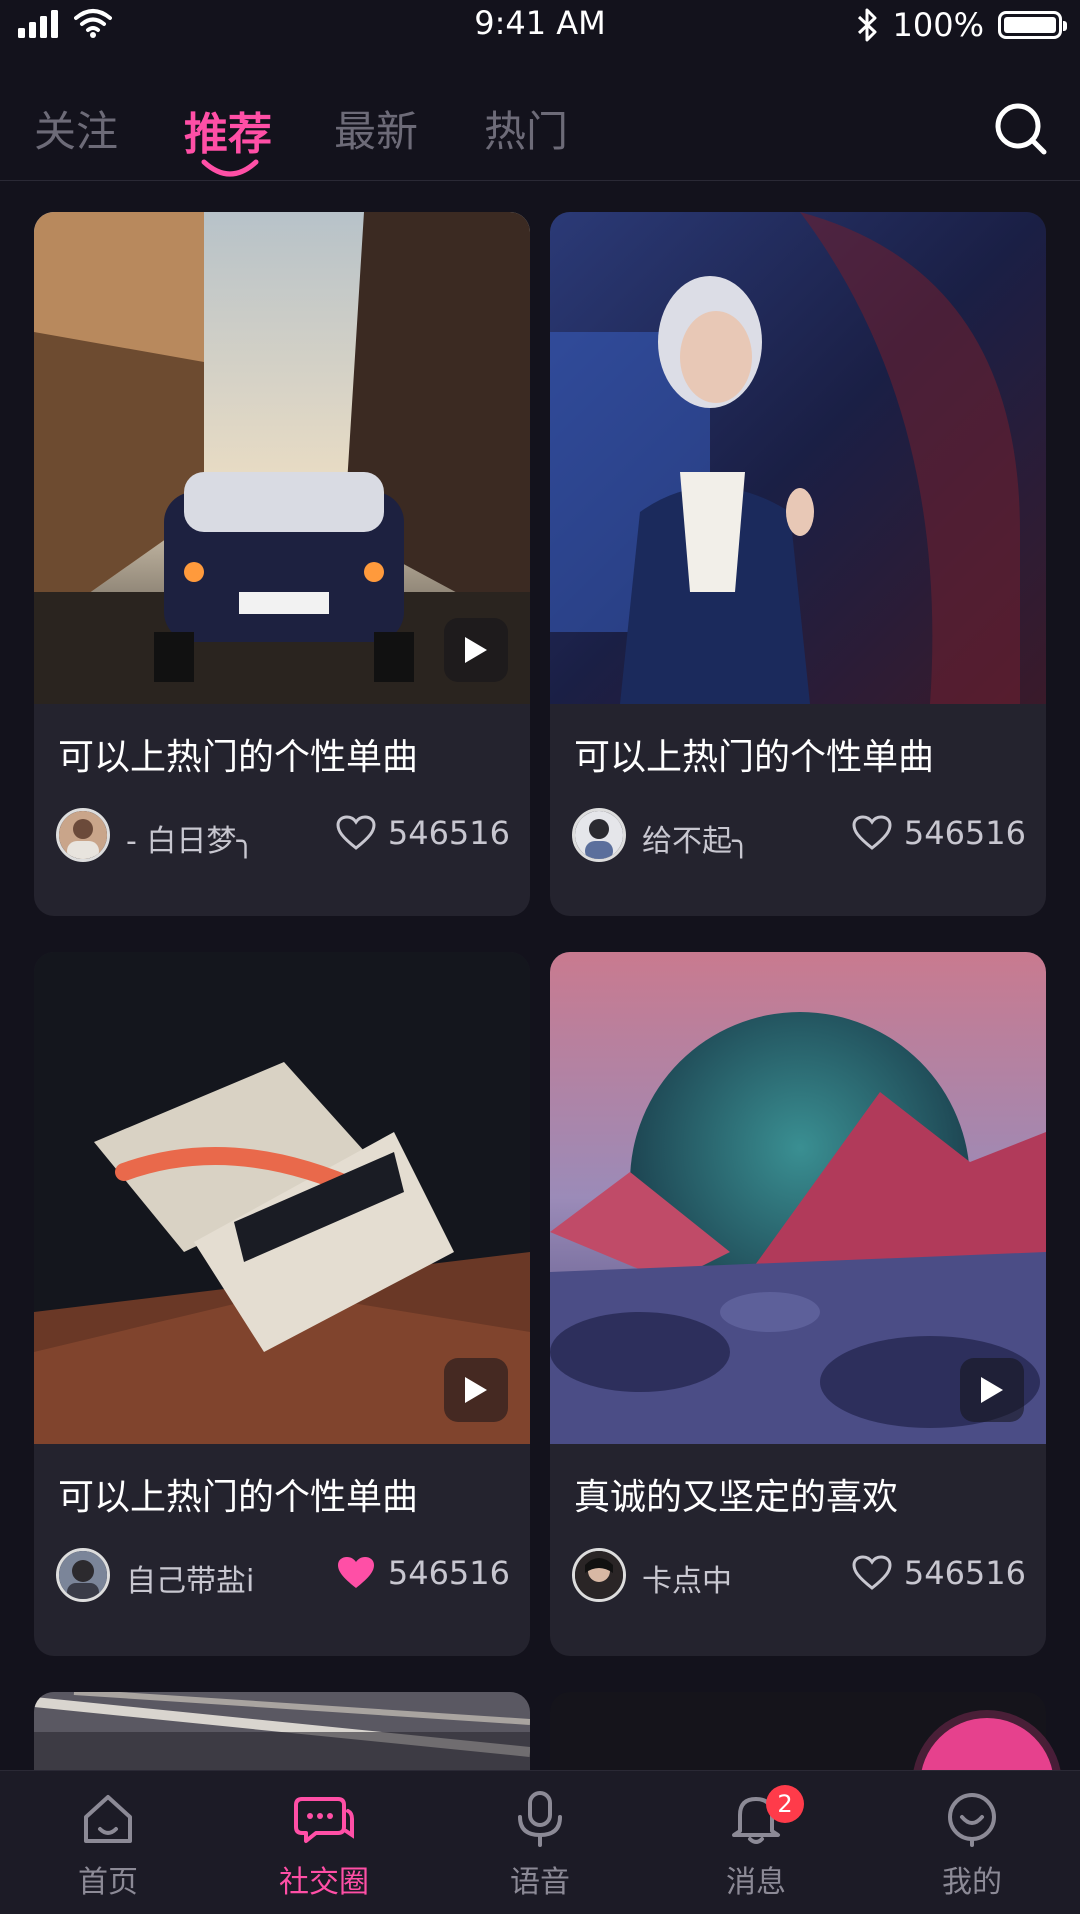 The image size is (1080, 1914). Describe the element at coordinates (540, 1882) in the screenshot. I see `nav-label: 语音` at that location.